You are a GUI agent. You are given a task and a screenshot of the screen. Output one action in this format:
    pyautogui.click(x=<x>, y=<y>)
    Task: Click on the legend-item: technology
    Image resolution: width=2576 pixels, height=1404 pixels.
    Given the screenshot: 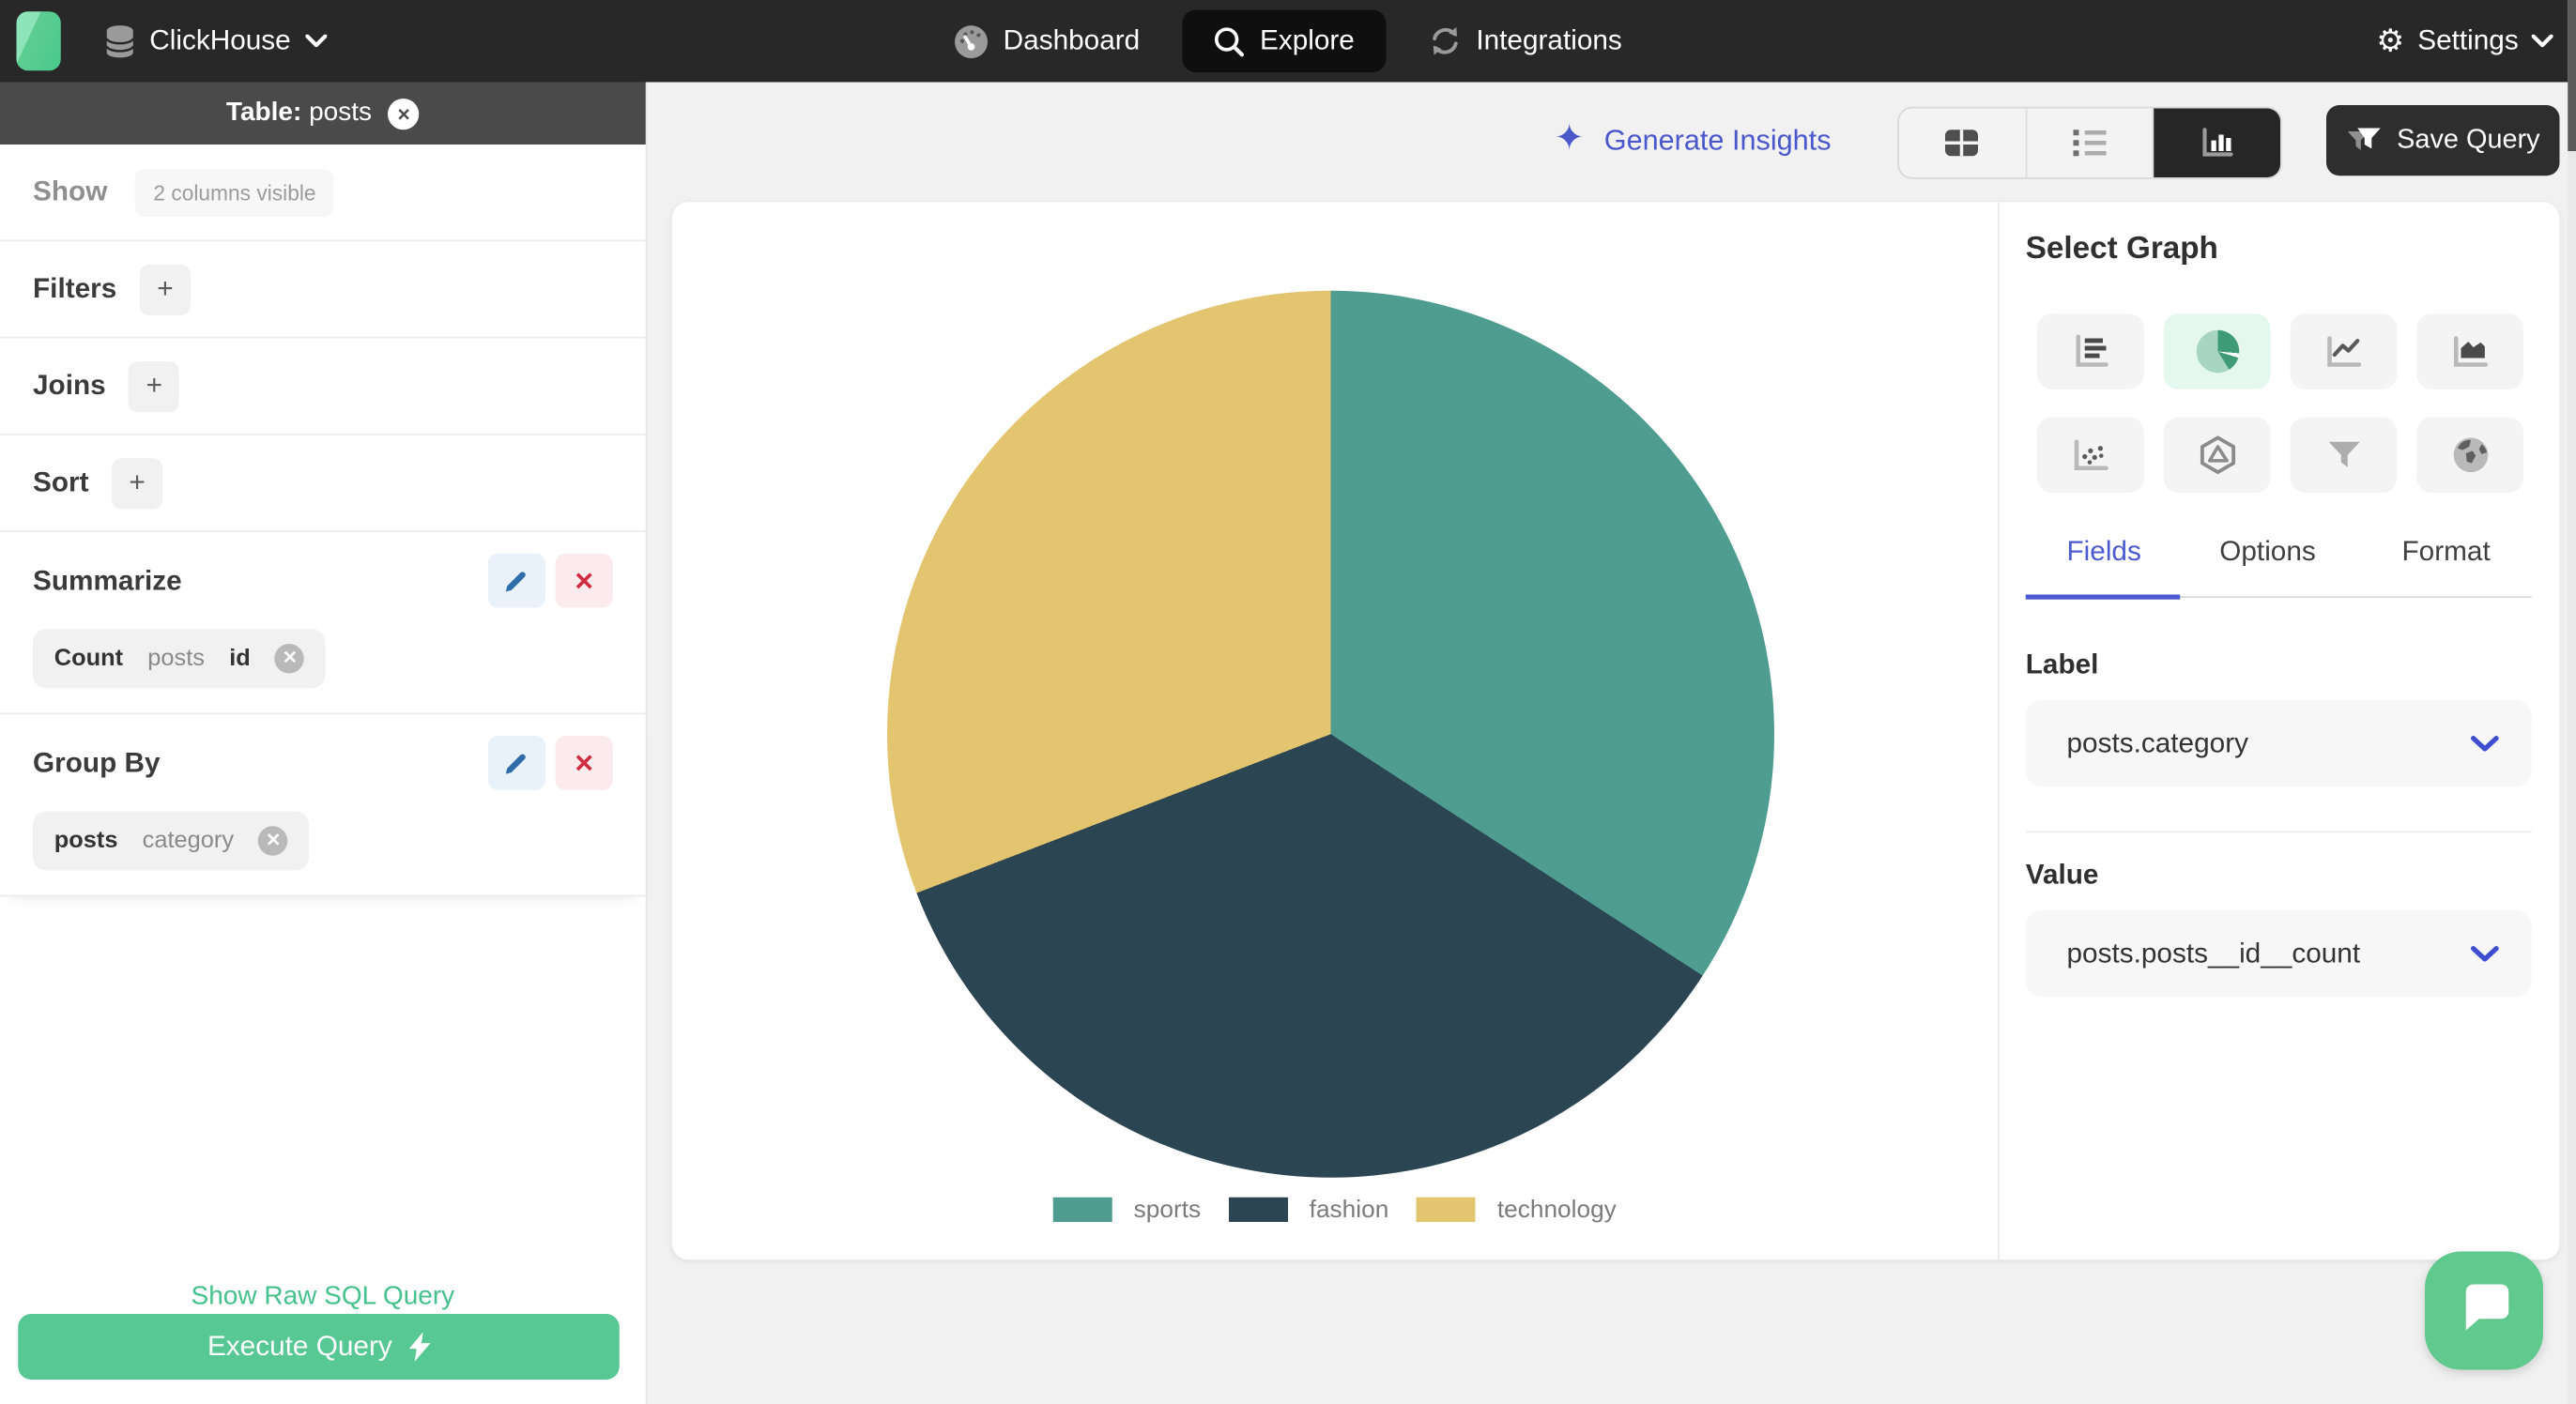 What is the action you would take?
    pyautogui.click(x=1517, y=1210)
    